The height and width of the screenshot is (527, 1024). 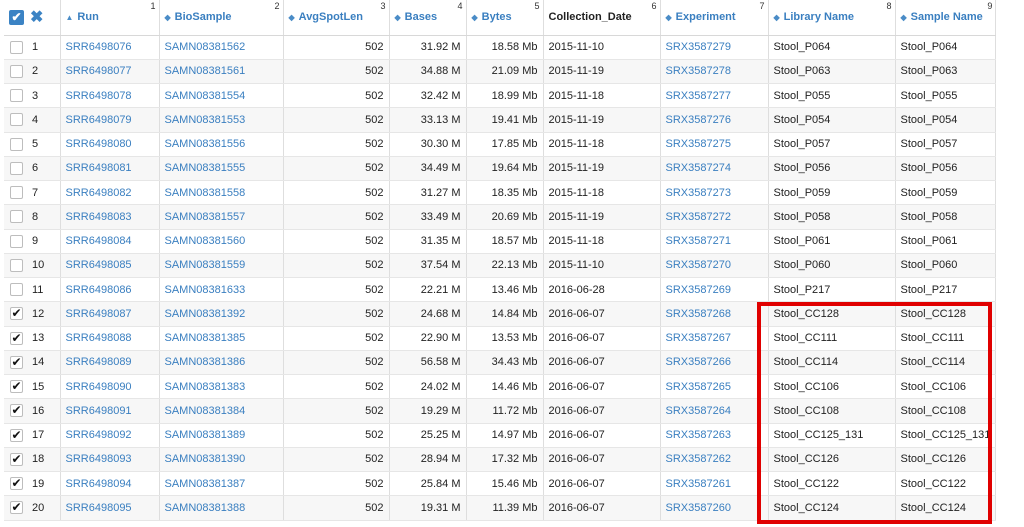 I want to click on run-link: SRR6498078, so click(x=110, y=96).